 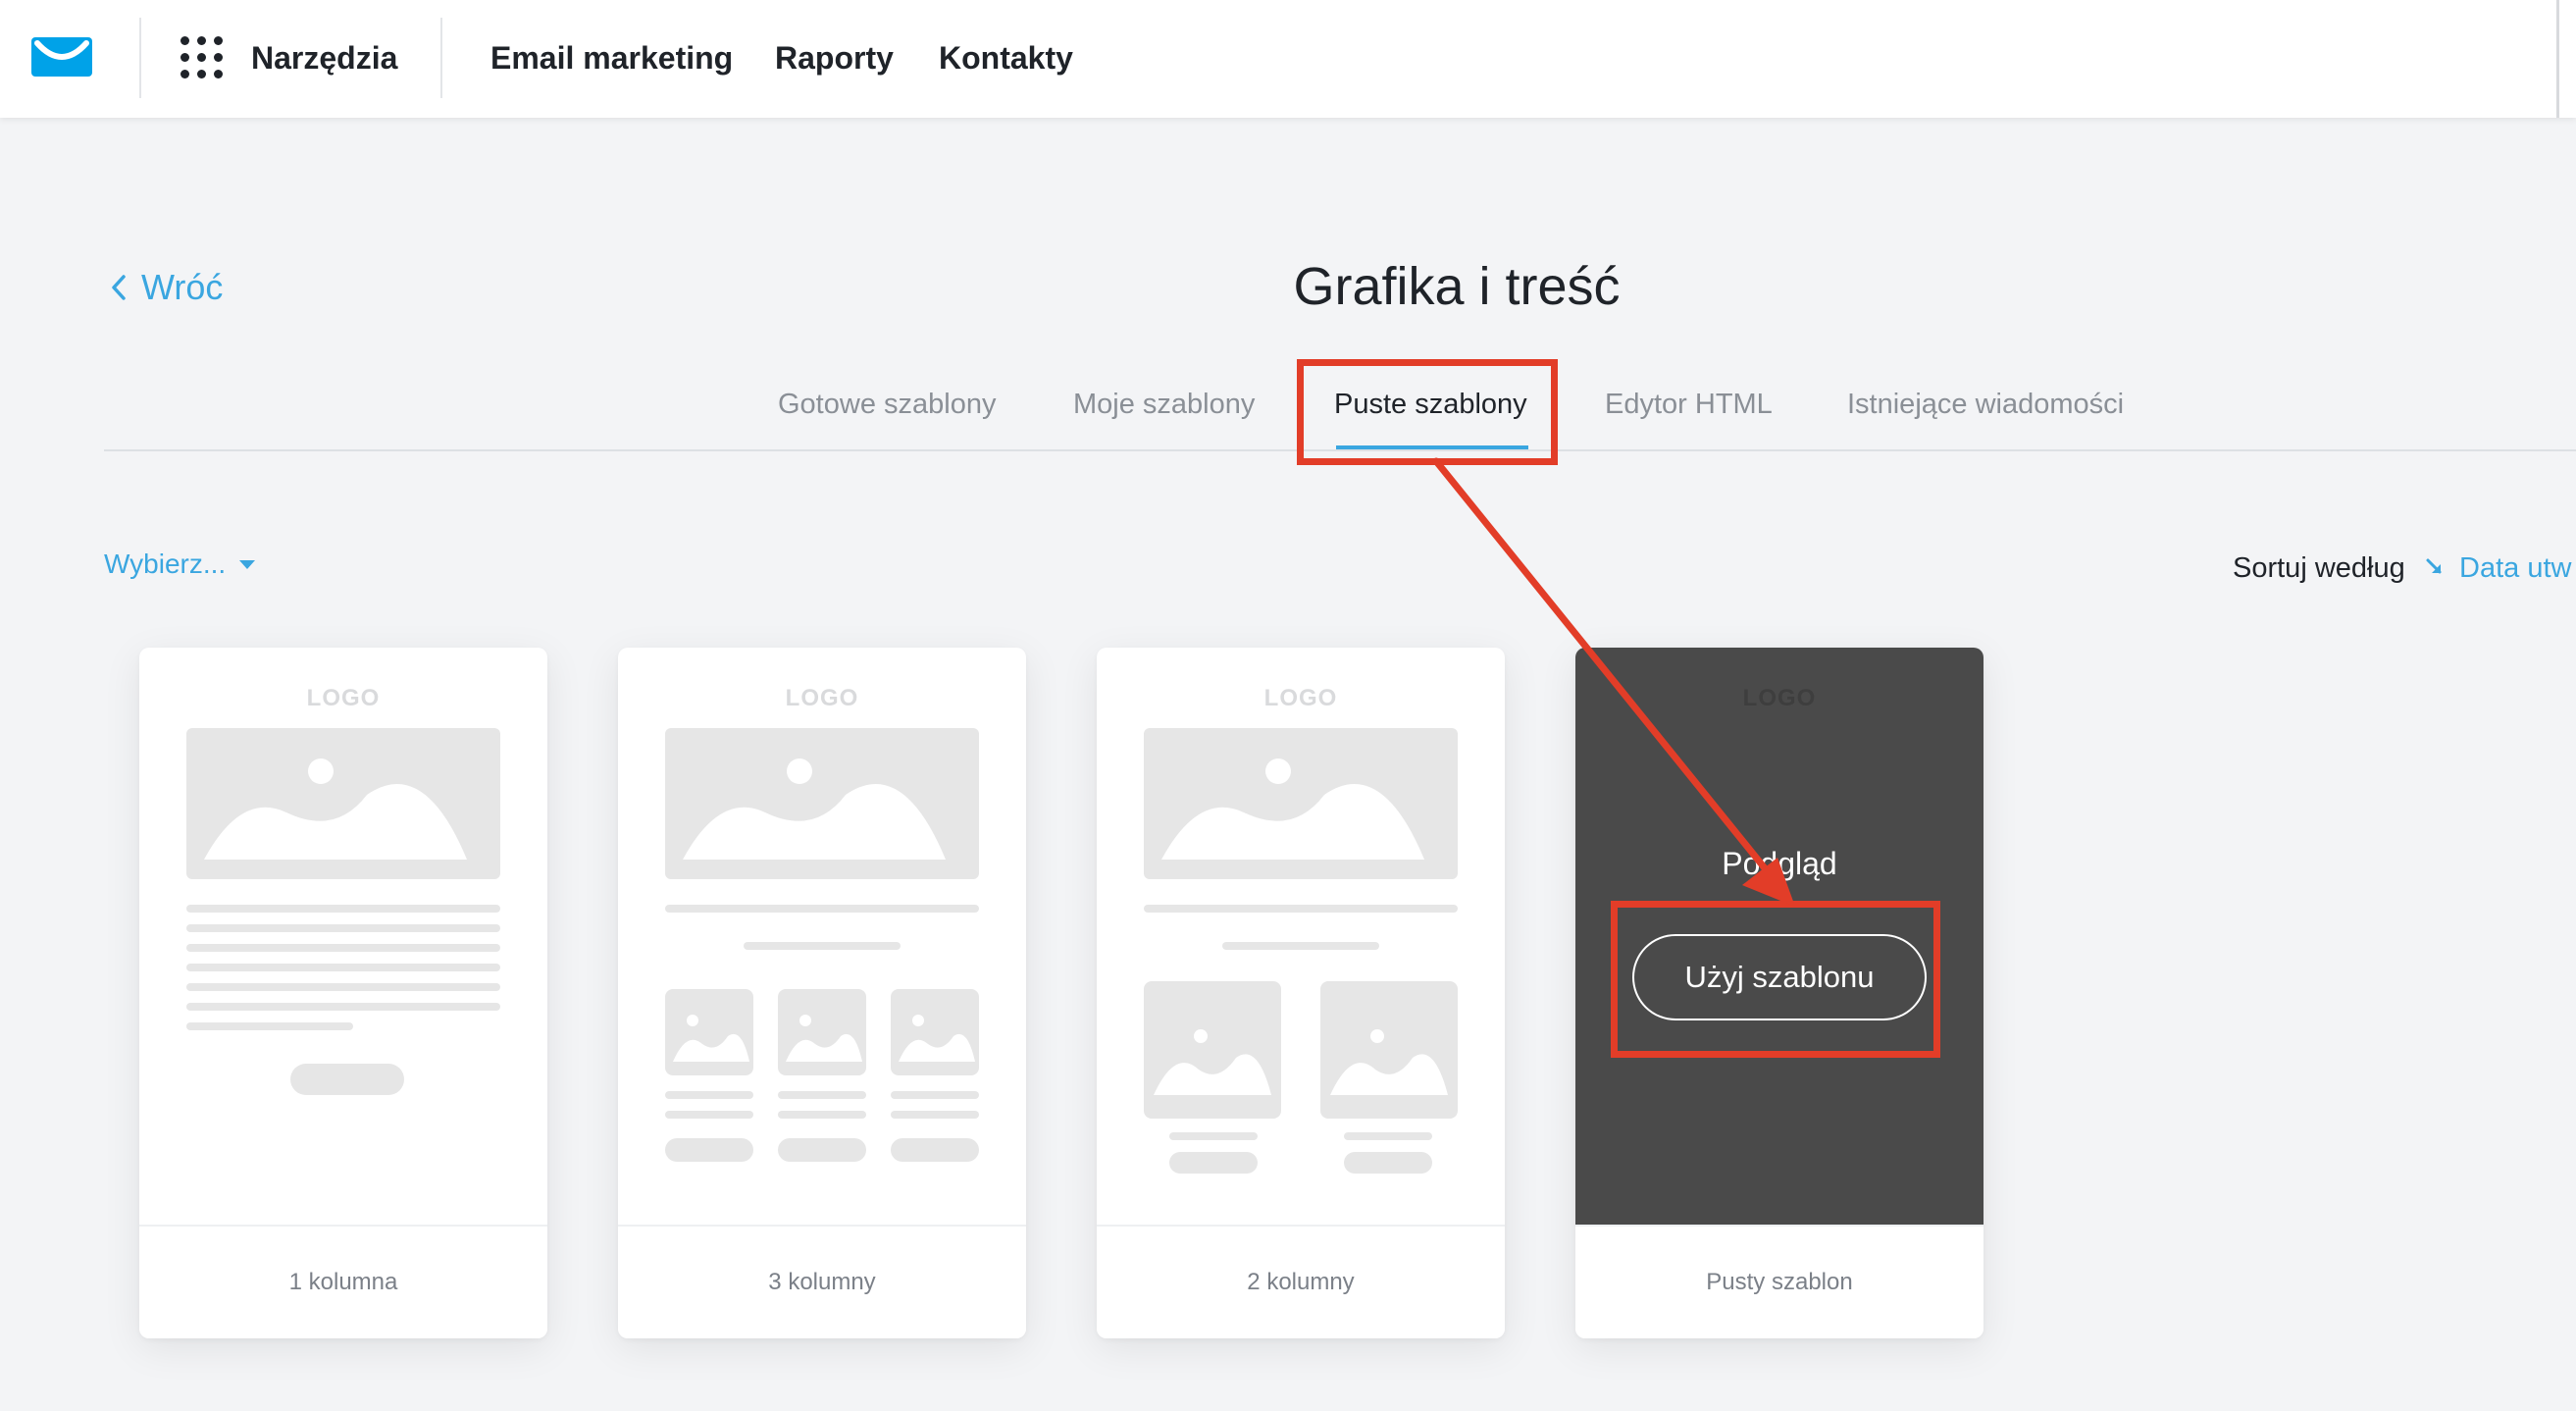 What do you see at coordinates (61, 57) in the screenshot?
I see `envelope-logo-icon` at bounding box center [61, 57].